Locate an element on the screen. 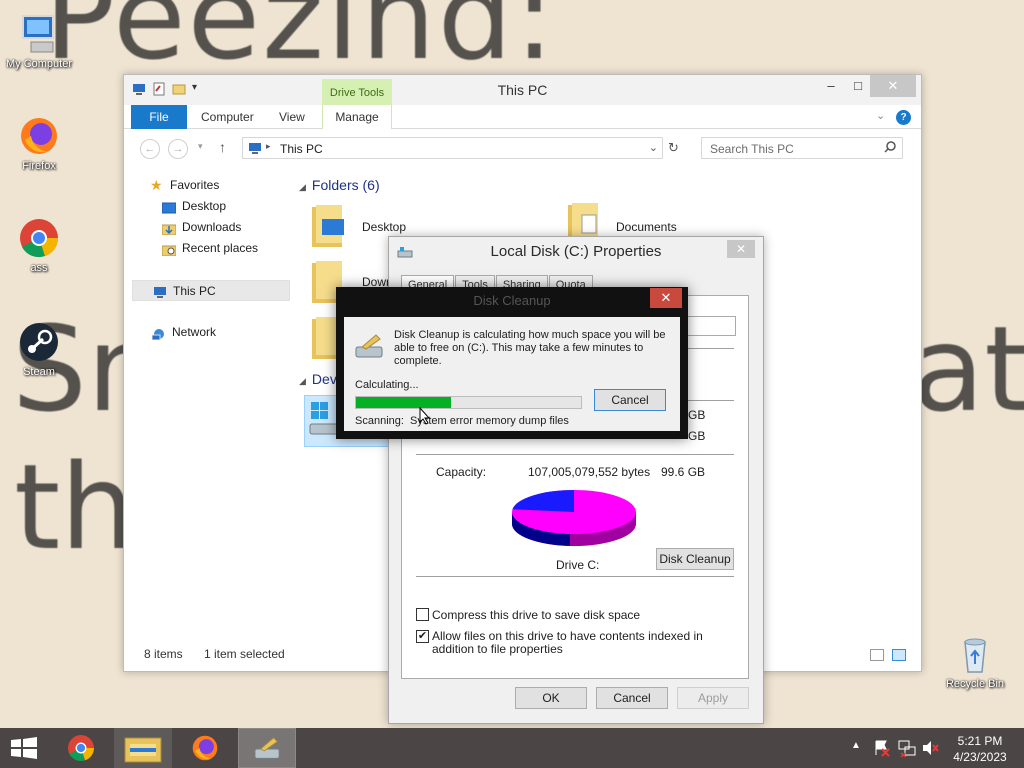 The height and width of the screenshot is (768, 1024). nav-downloads: Downloads is located at coordinates (212, 227).